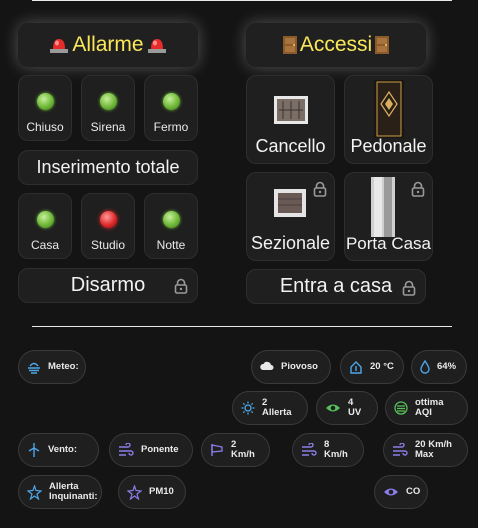 This screenshot has height=528, width=478. I want to click on wind-speed-value: 2 Km/h, so click(243, 449).